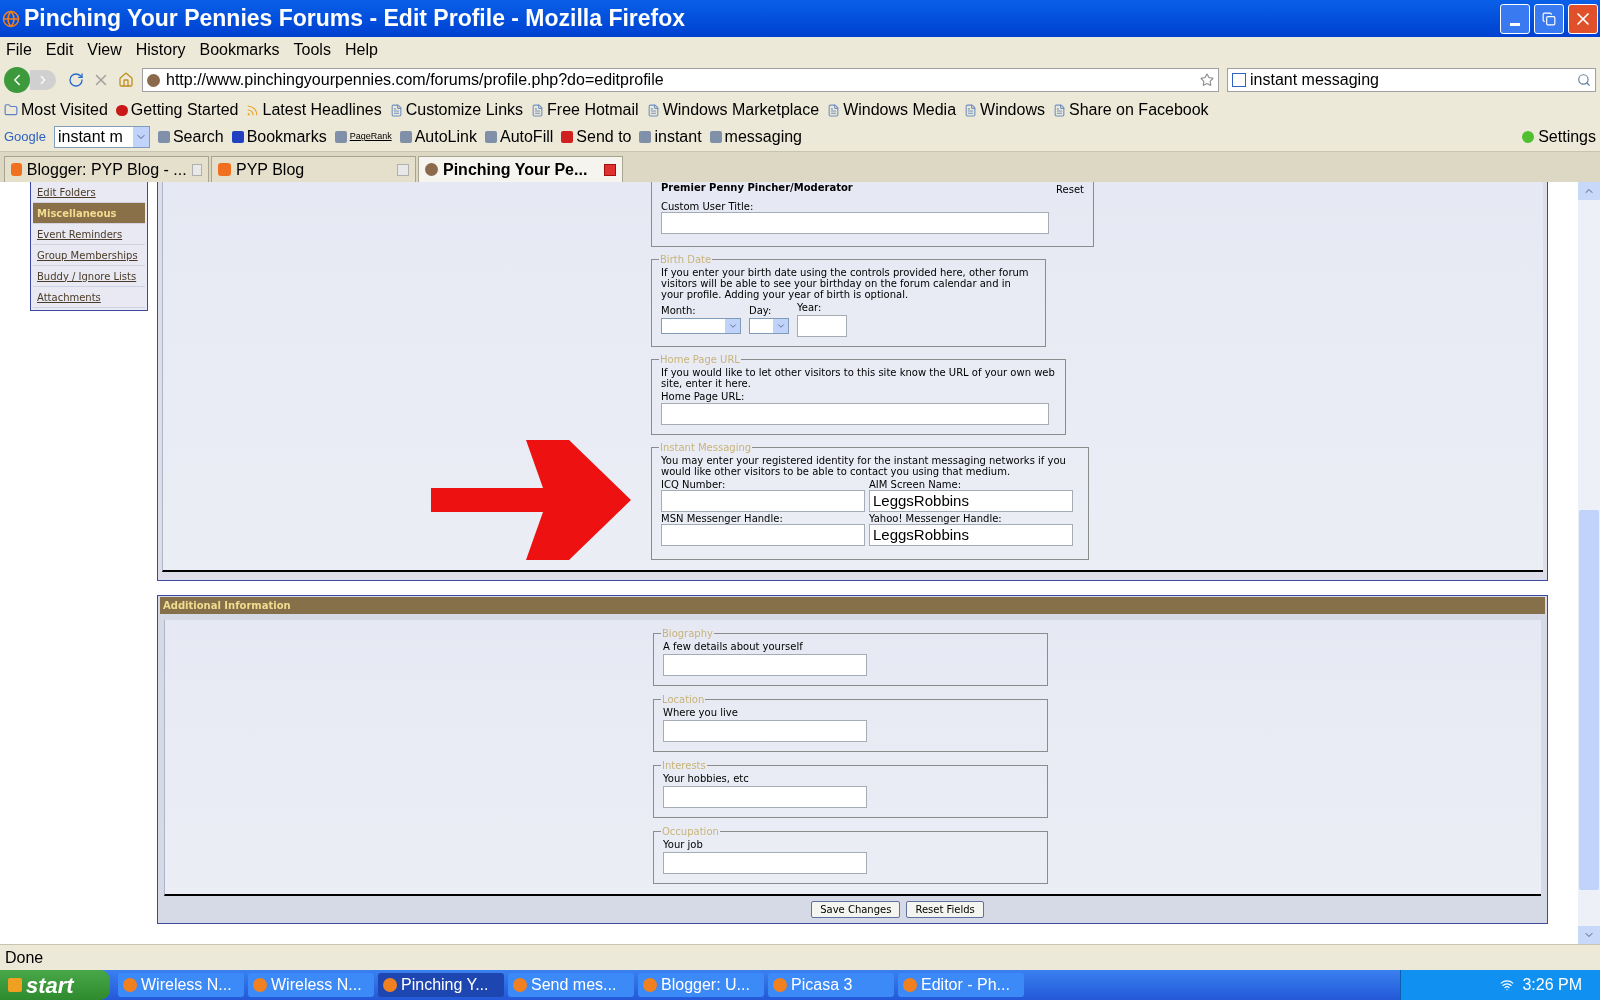 The image size is (1600, 1000). What do you see at coordinates (757, 187) in the screenshot?
I see `user-title: Premier Penny Pincher/Moderator` at bounding box center [757, 187].